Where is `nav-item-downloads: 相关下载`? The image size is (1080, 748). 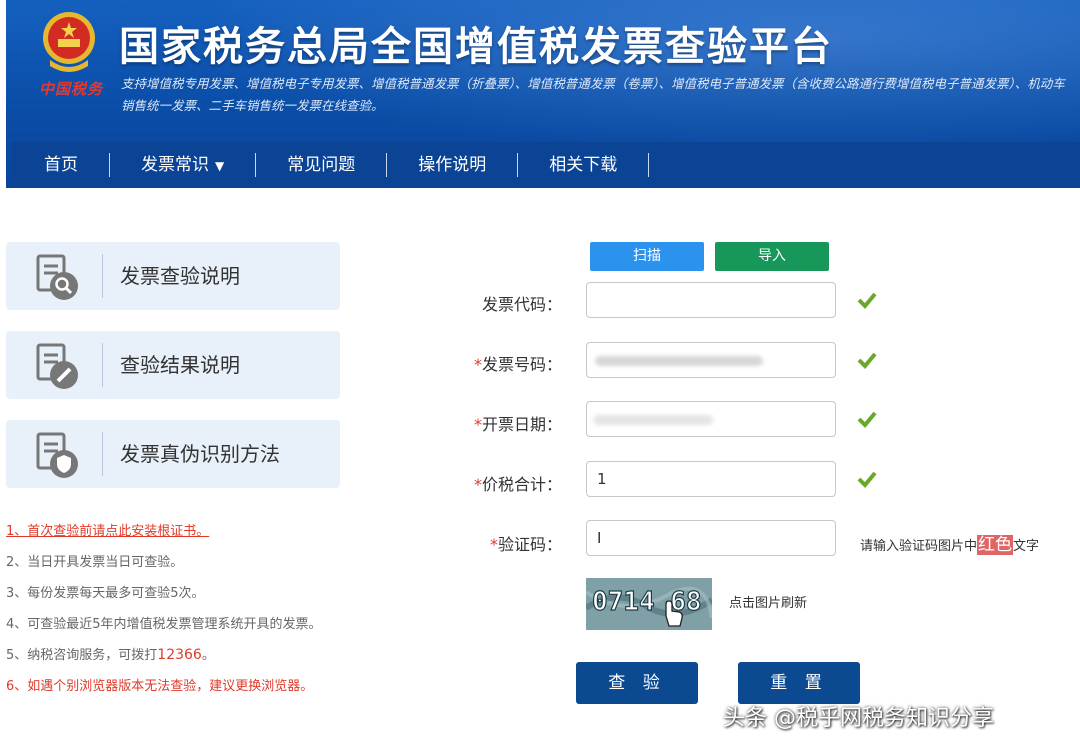
nav-item-downloads: 相关下载 is located at coordinates (584, 165).